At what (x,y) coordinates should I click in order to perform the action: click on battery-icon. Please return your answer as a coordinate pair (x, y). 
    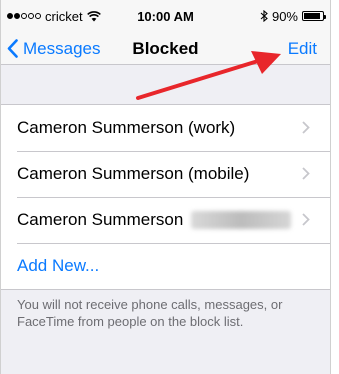
    Looking at the image, I should click on (314, 16).